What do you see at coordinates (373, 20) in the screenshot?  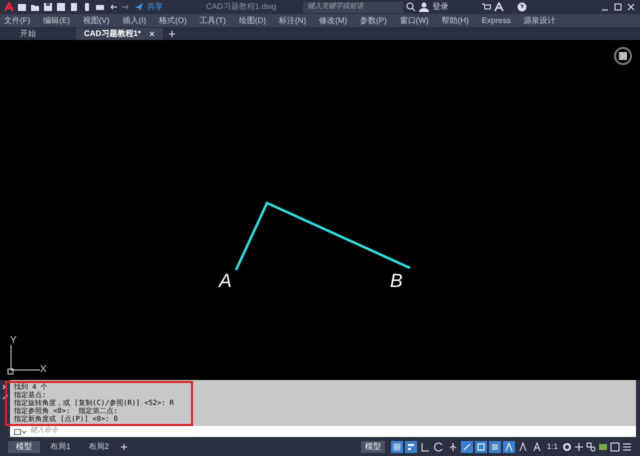 I see `menu-item: 参数(P)` at bounding box center [373, 20].